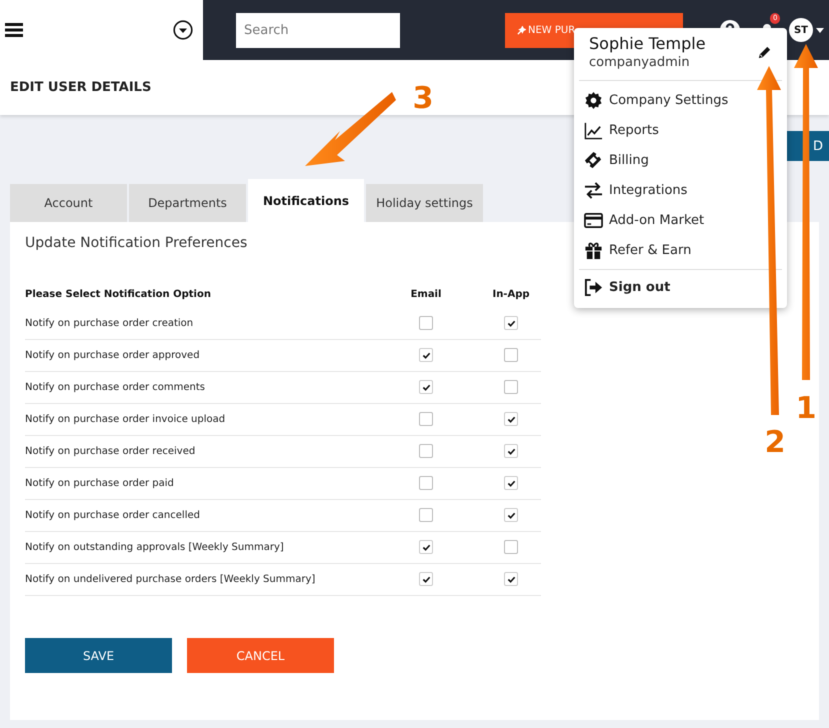 The width and height of the screenshot is (829, 728). Describe the element at coordinates (154, 547) in the screenshot. I see `option-label: Notify on outstanding approvals [Weekly Summary]` at that location.